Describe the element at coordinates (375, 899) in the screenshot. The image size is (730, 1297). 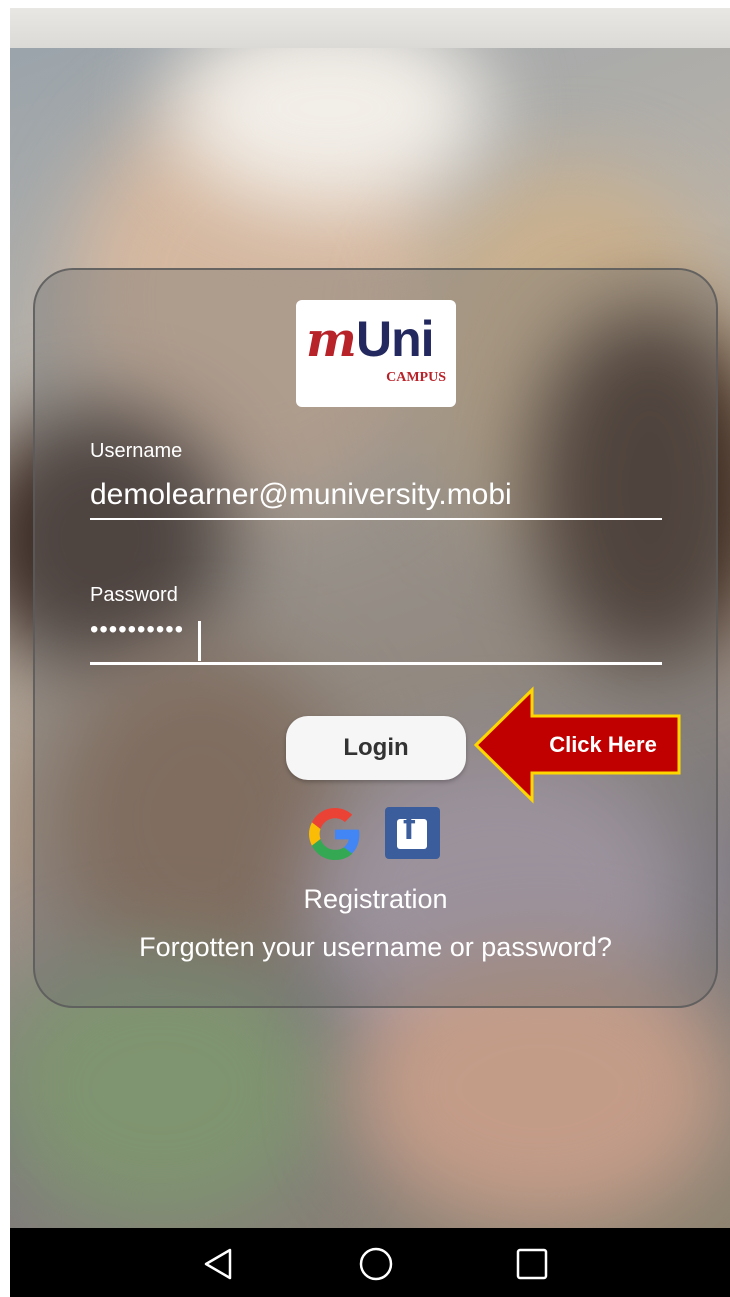
I see `registration-link: Registration` at that location.